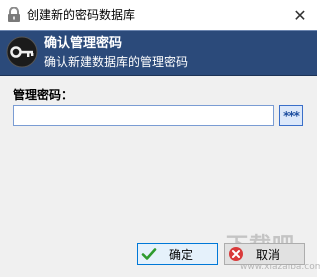 Image resolution: width=320 pixels, height=277 pixels. What do you see at coordinates (143, 115) in the screenshot?
I see `password-input` at bounding box center [143, 115].